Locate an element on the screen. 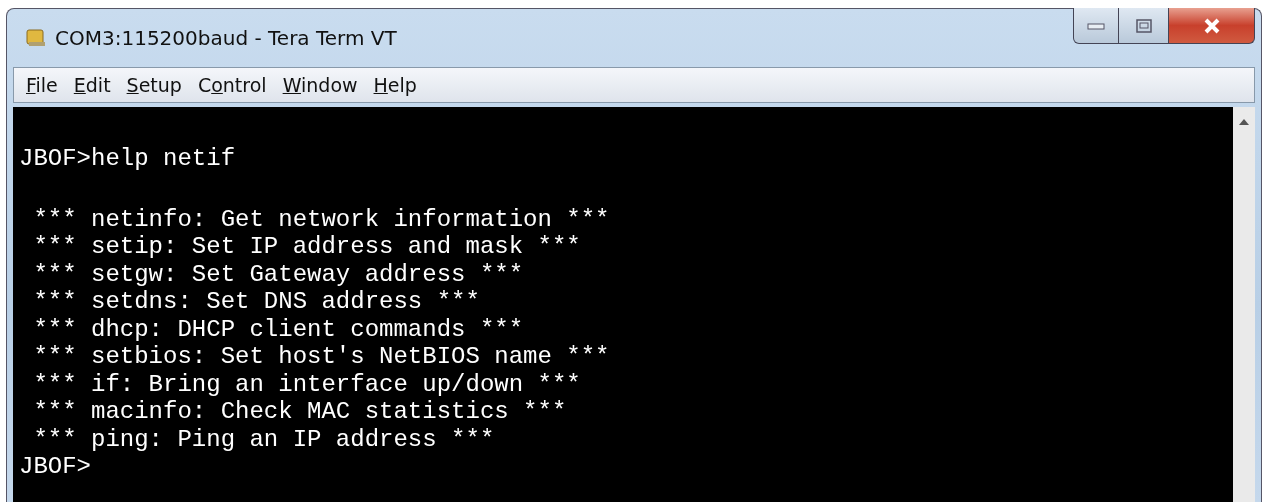  output-line: *** macinfo: Check MAC statistics *** is located at coordinates (300, 412).